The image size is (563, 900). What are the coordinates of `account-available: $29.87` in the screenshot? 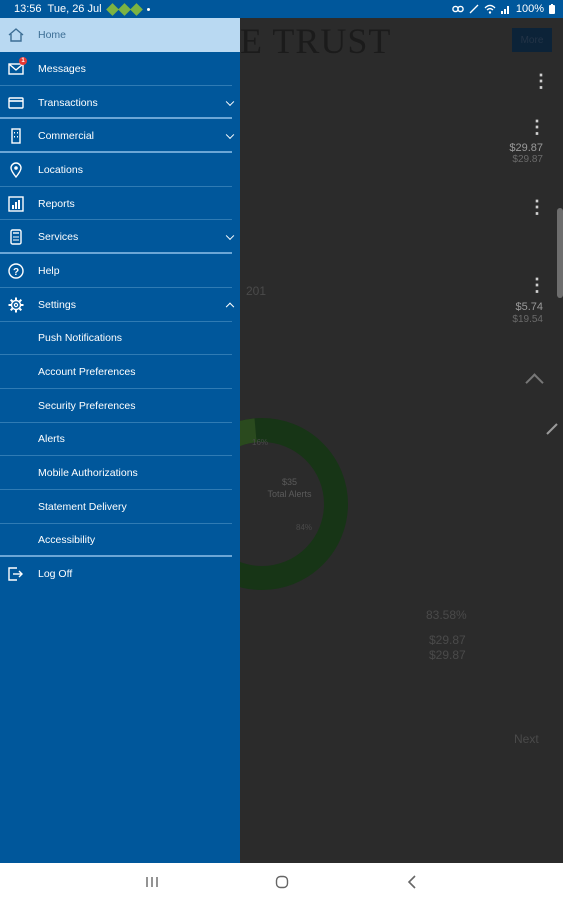 It's located at (527, 159).